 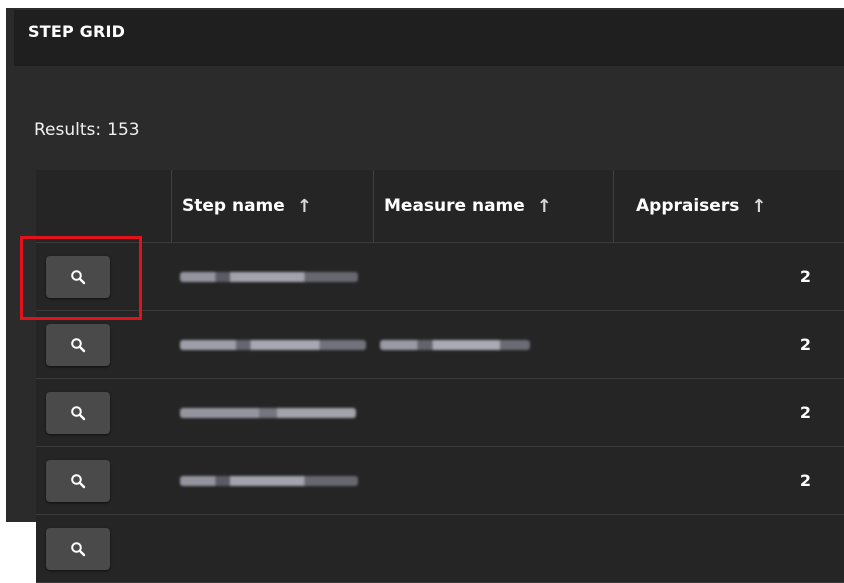 What do you see at coordinates (123, 130) in the screenshot?
I see `results-count: 153` at bounding box center [123, 130].